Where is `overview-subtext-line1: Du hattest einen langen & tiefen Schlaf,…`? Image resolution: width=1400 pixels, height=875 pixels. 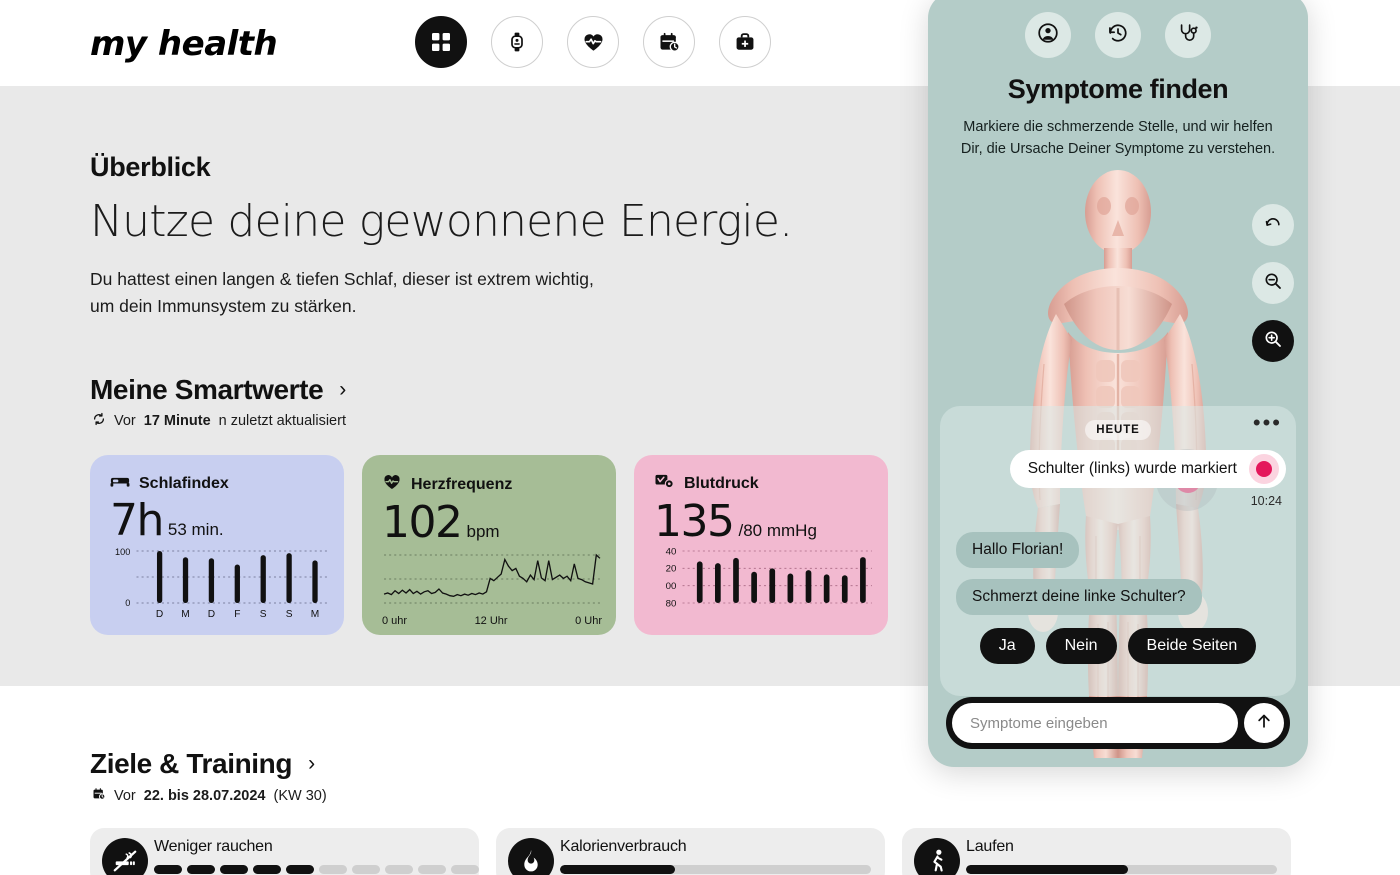
overview-subtext-line1: Du hattest einen langen & tiefen Schlaf,… is located at coordinates (342, 279).